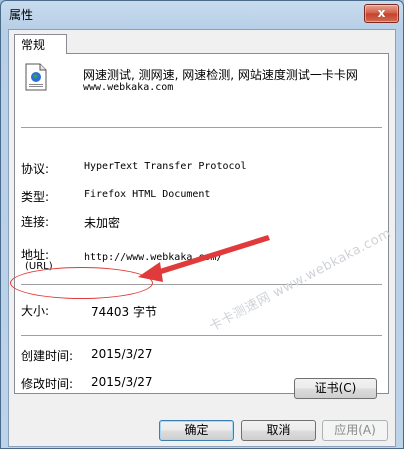 This screenshot has width=404, height=449. What do you see at coordinates (153, 257) in the screenshot?
I see `address-value: http://www.webkaka.com/` at bounding box center [153, 257].